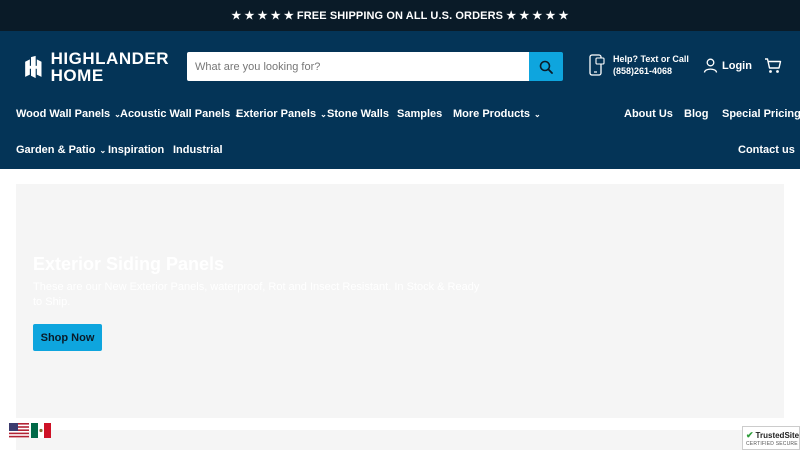  I want to click on logo-text: HIGHLANDER HOME, so click(110, 67).